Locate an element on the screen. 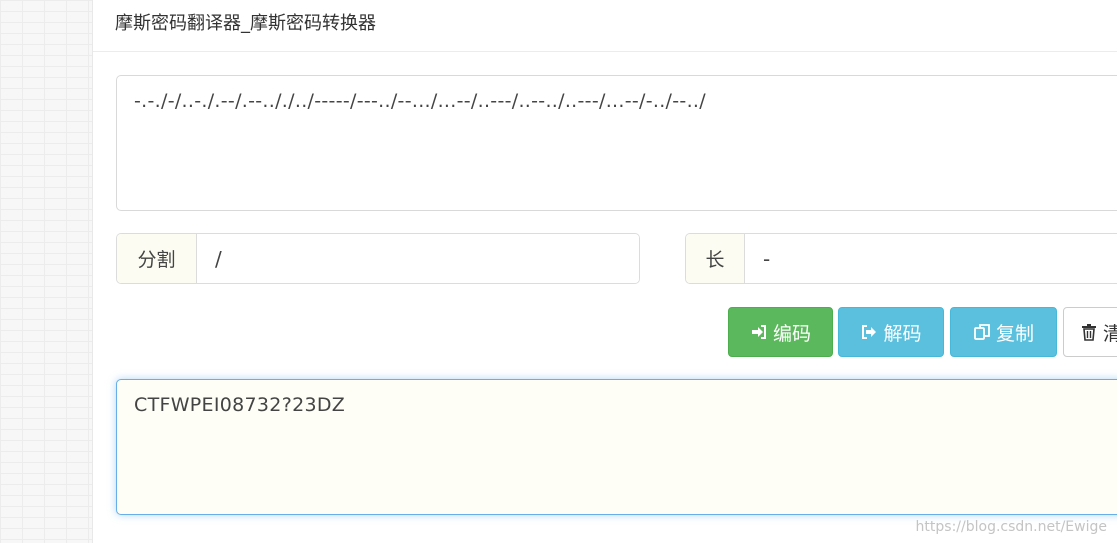 This screenshot has height=543, width=1117. clear-button: 清 is located at coordinates (1090, 332).